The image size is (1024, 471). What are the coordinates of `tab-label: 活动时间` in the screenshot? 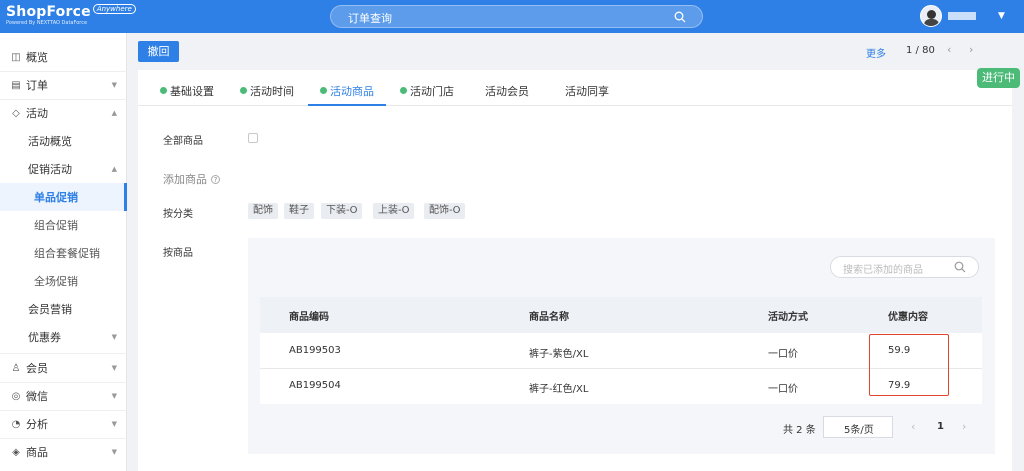 It's located at (272, 91).